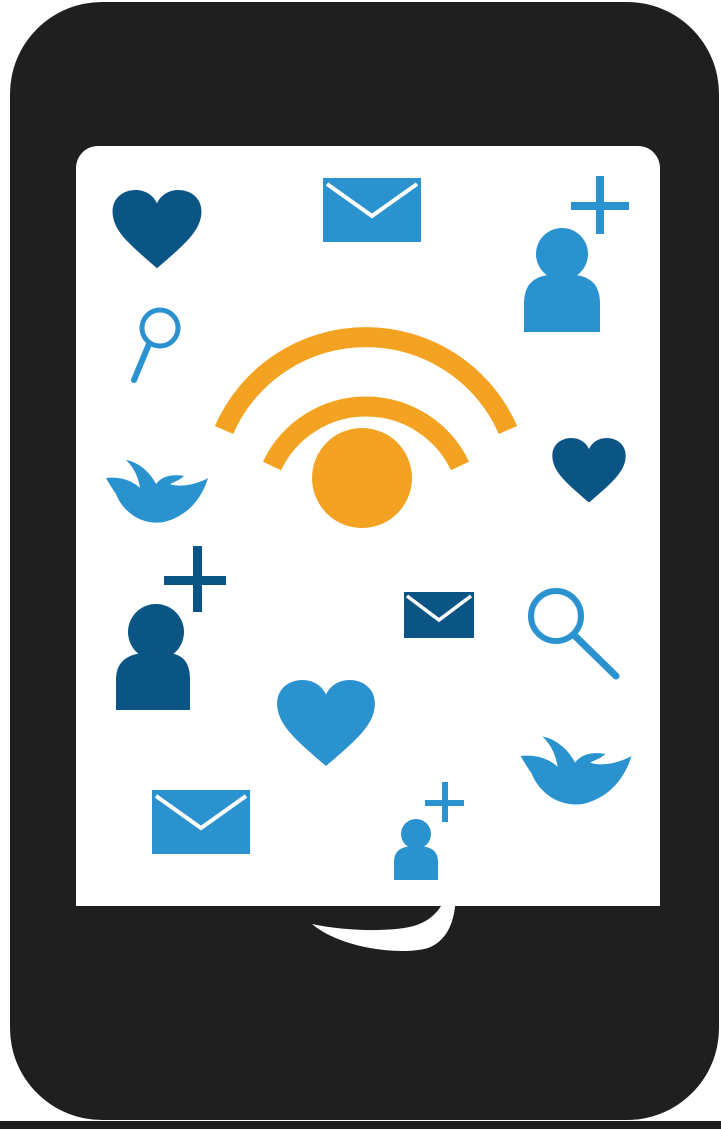 The width and height of the screenshot is (721, 1129). I want to click on home-button, so click(385, 915).